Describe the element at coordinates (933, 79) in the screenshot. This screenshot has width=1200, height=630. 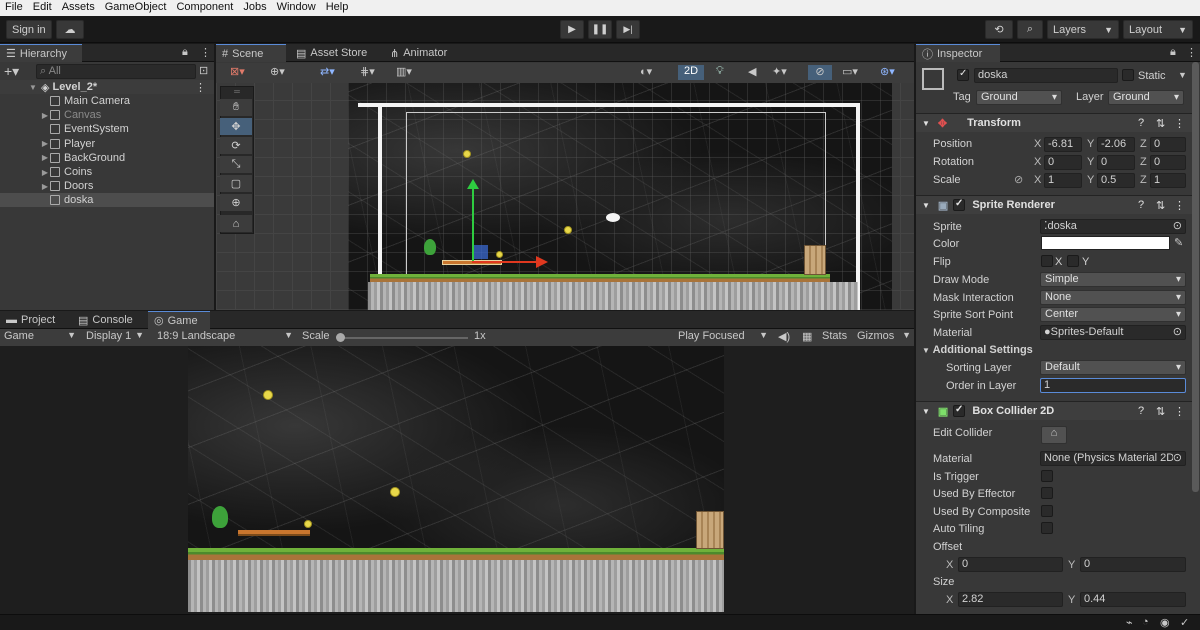
I see `gameobject-icon` at that location.